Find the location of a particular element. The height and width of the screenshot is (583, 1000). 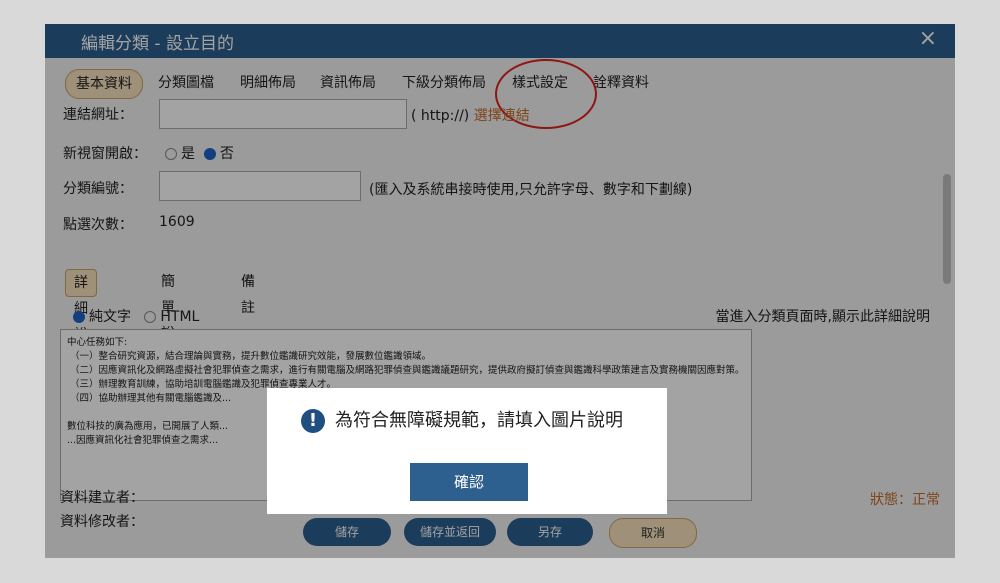

confirm-button: 確認 is located at coordinates (469, 482).